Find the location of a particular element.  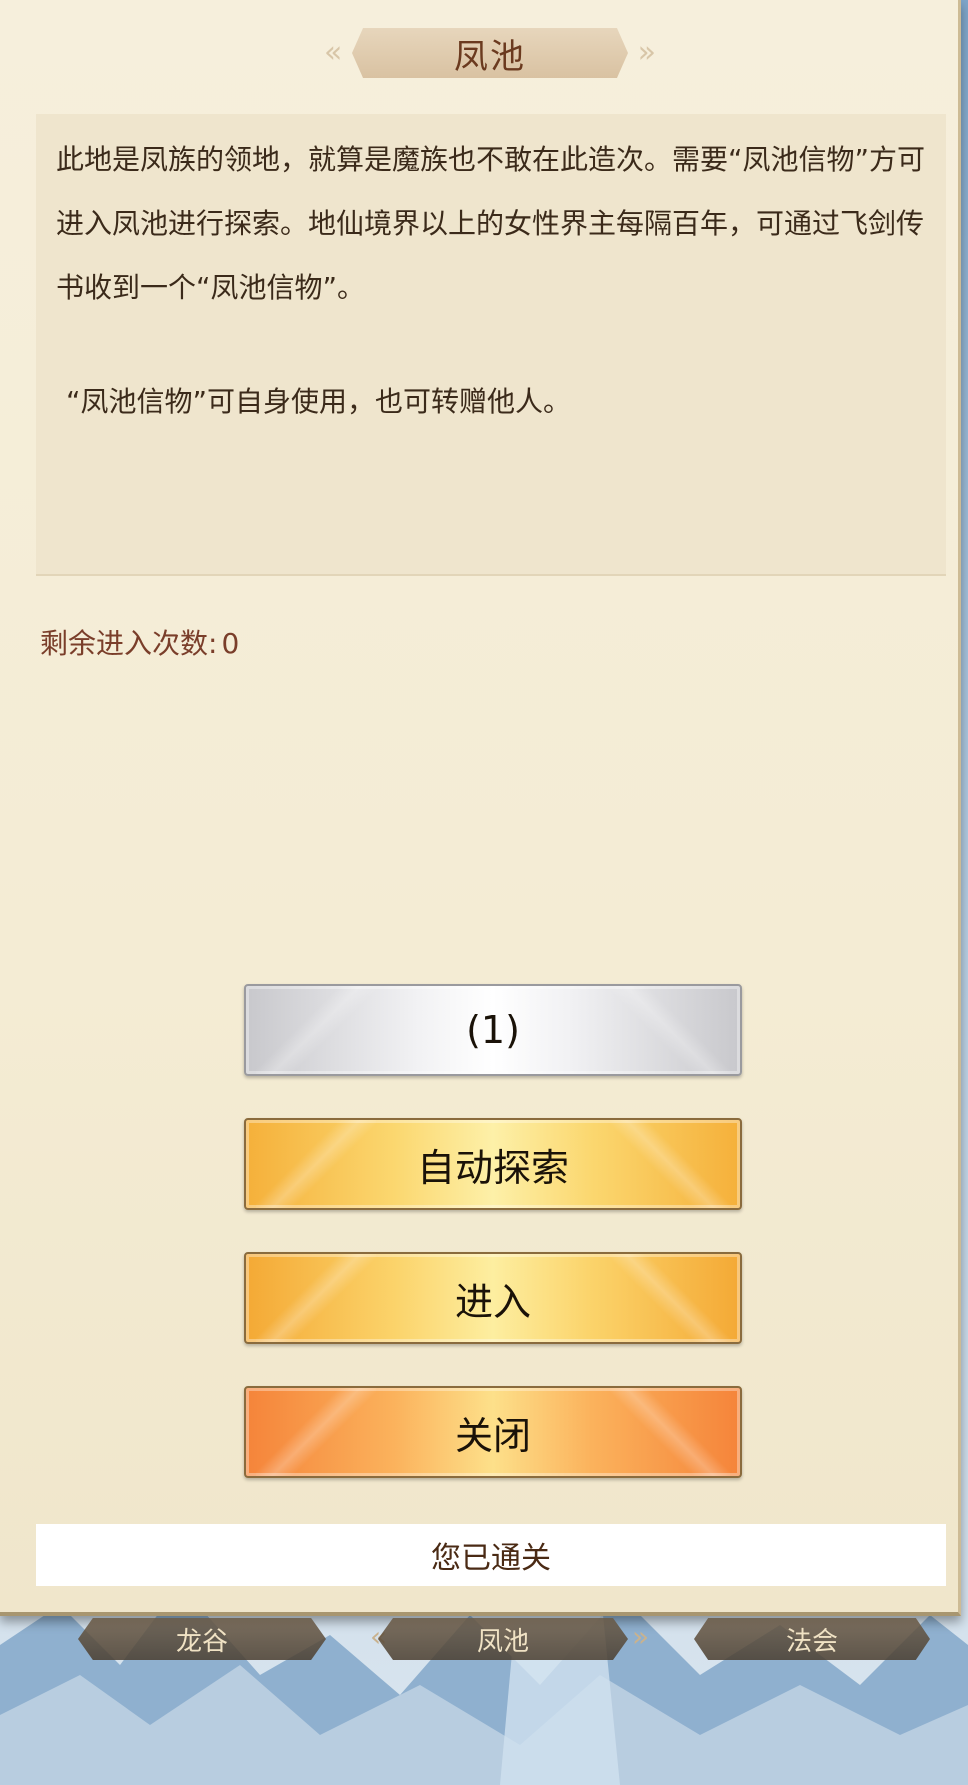

auto-explore-button: 自动探索 is located at coordinates (493, 1164).